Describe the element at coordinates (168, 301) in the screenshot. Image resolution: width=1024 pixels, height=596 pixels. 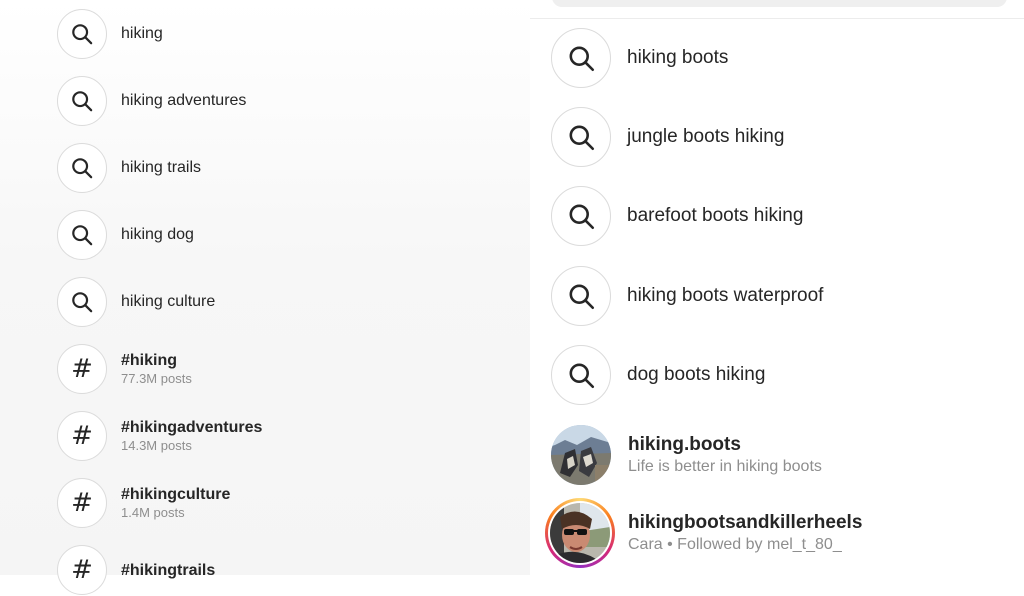
I see `suggestion-label: hiking culture` at that location.